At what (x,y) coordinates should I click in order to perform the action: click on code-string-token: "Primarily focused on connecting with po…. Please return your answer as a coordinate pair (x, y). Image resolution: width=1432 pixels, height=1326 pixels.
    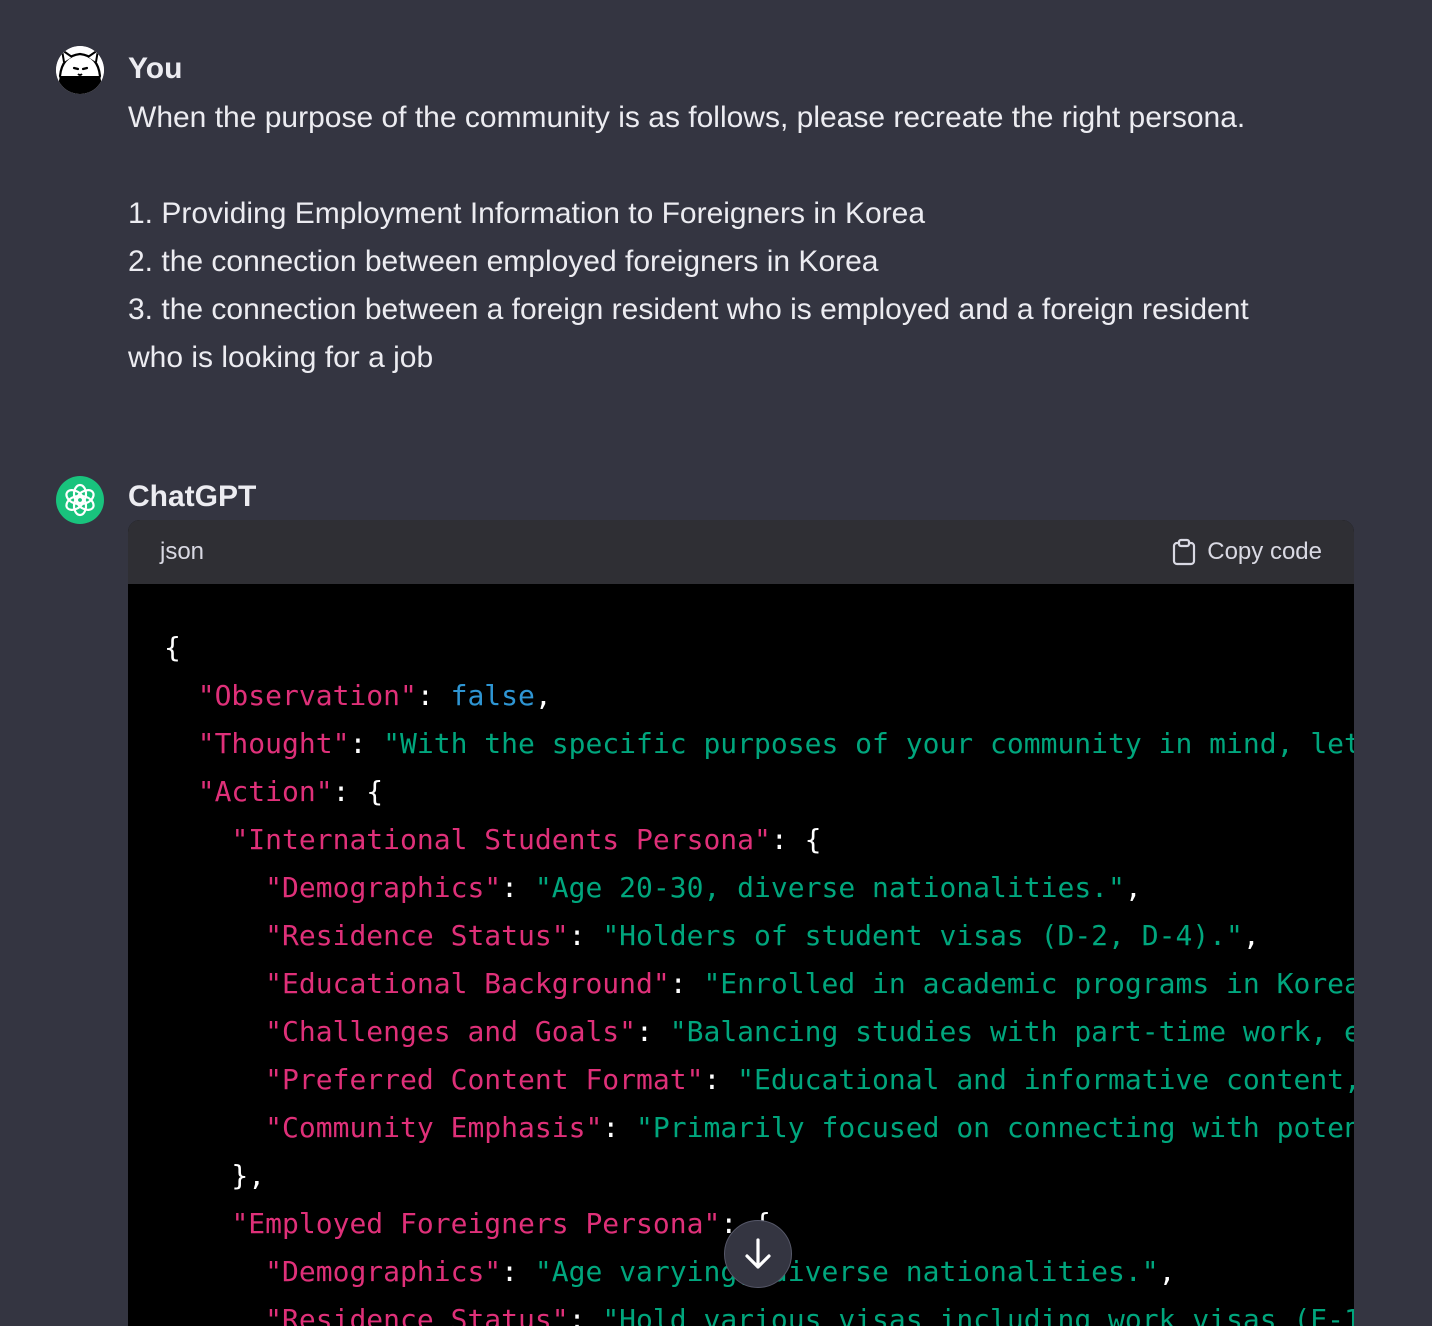
    Looking at the image, I should click on (995, 1127).